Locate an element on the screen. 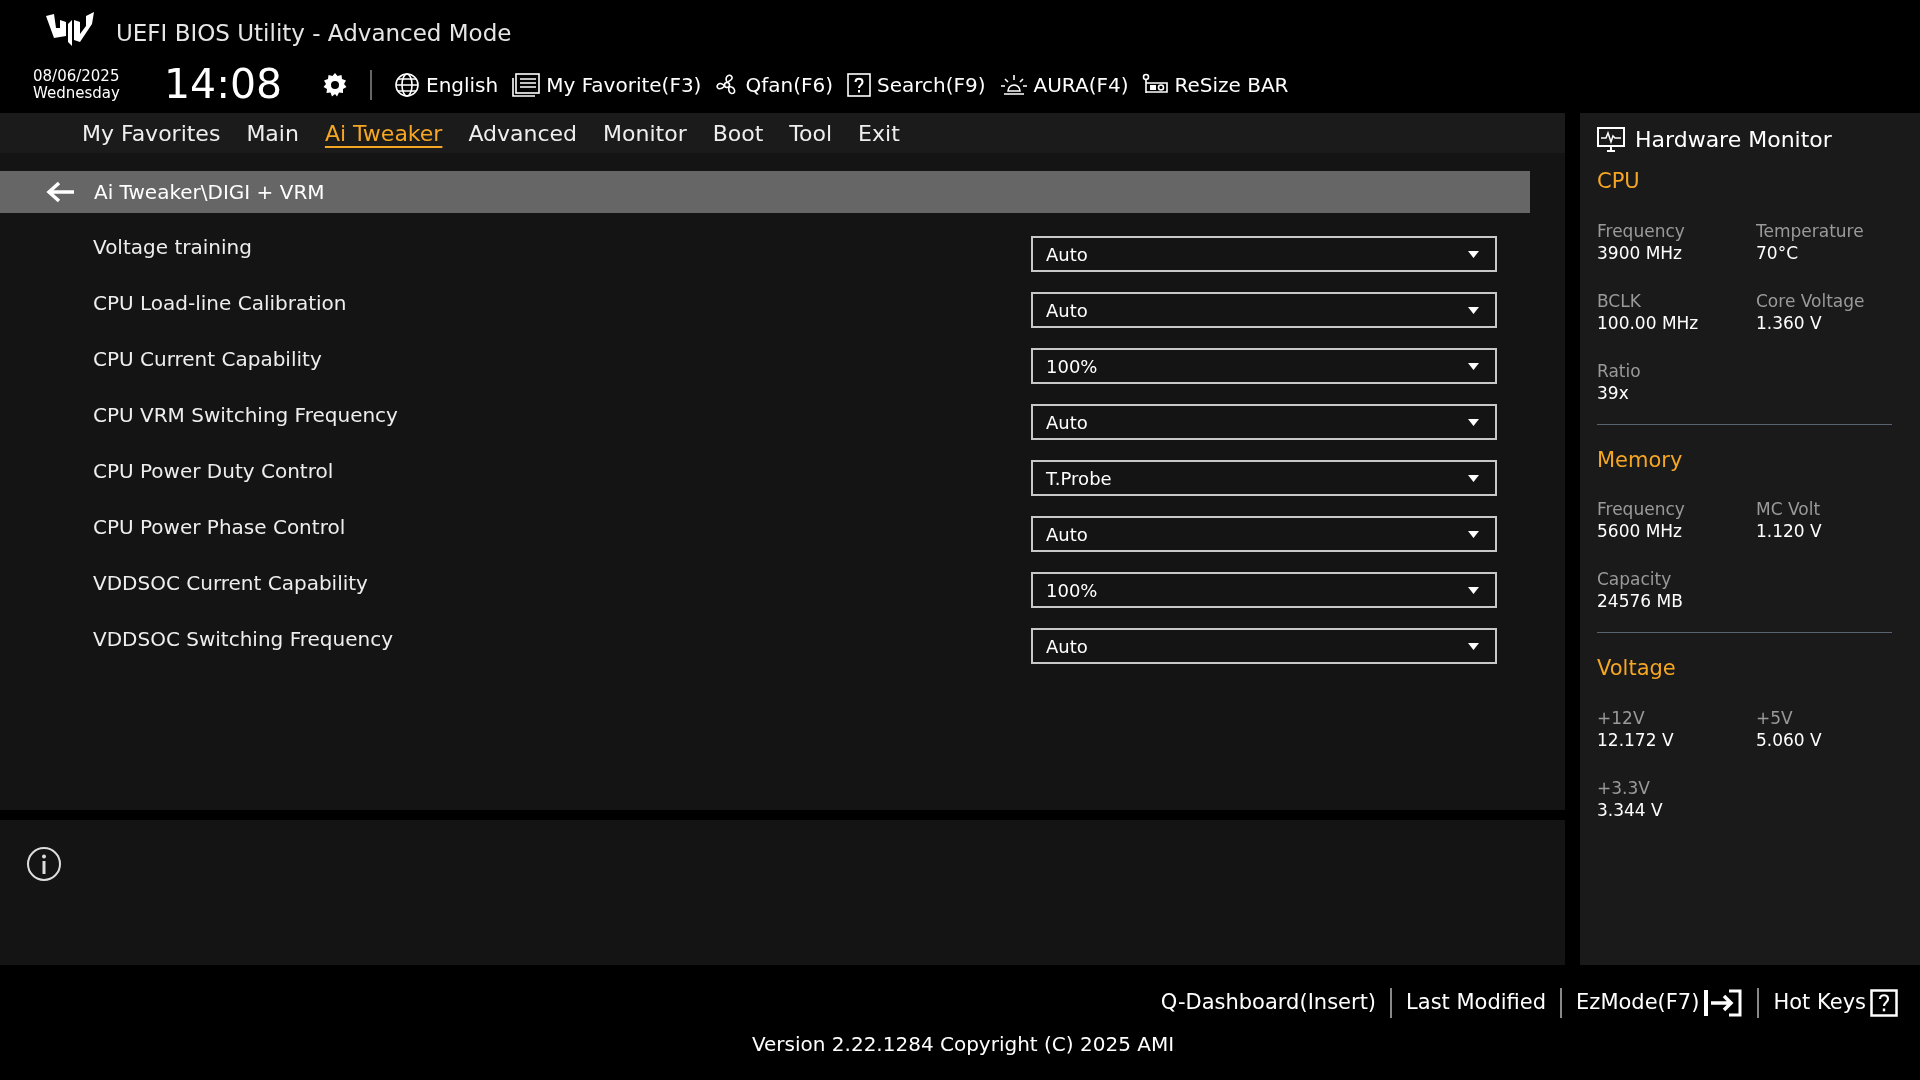 Image resolution: width=1920 pixels, height=1080 pixels. stat-label: BCLK is located at coordinates (1619, 300).